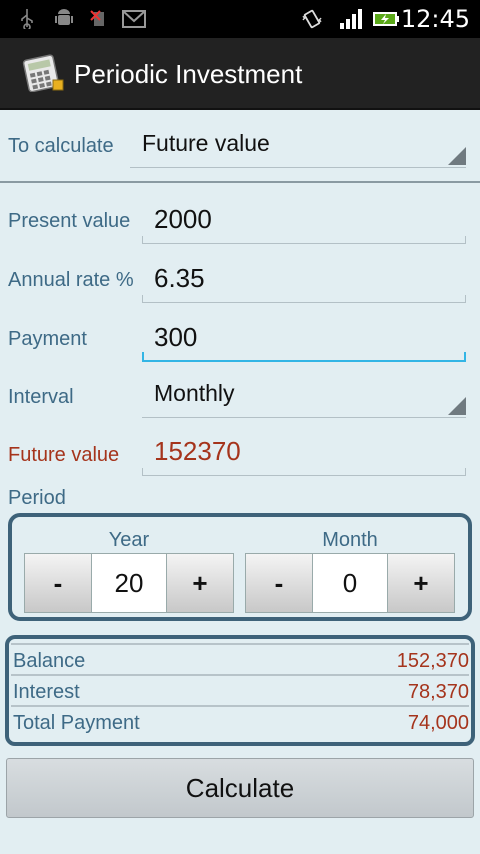 This screenshot has width=480, height=854. What do you see at coordinates (438, 723) in the screenshot?
I see `result-value: 74,000` at bounding box center [438, 723].